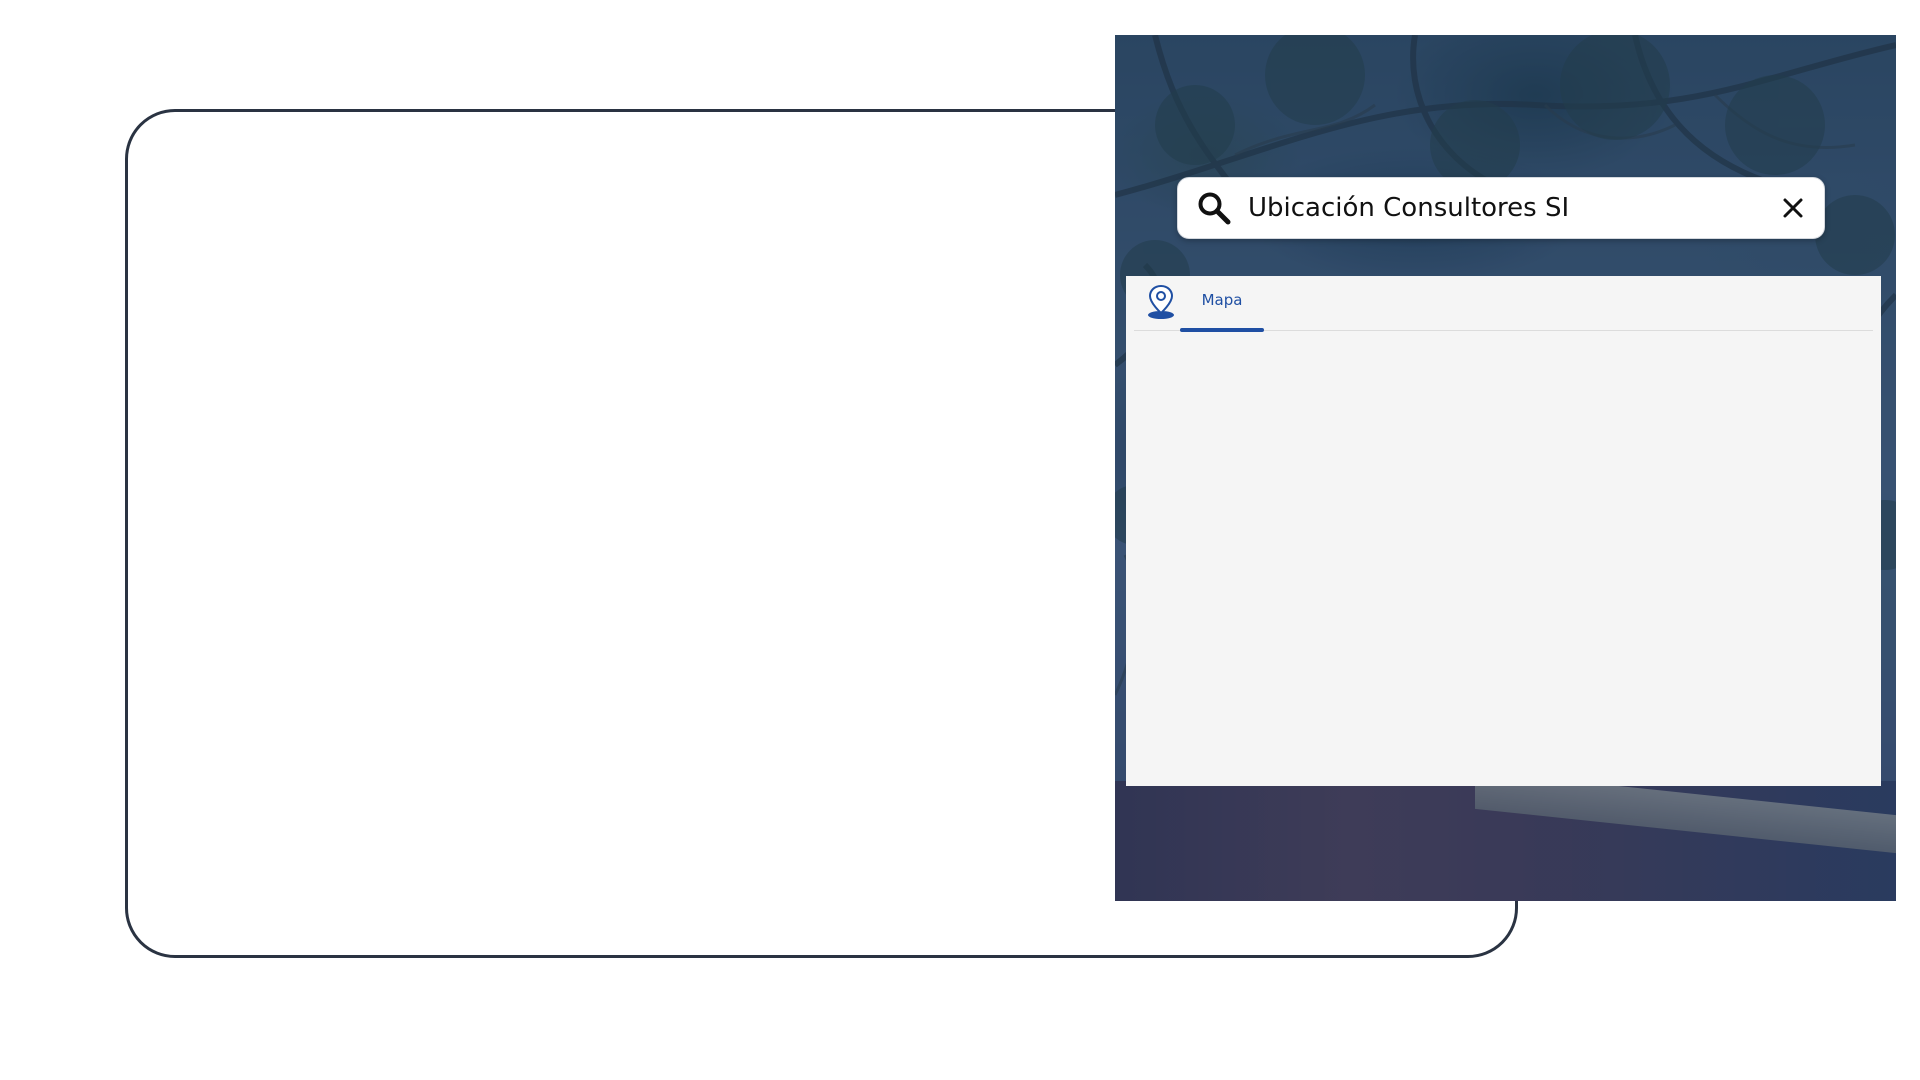  I want to click on search-input: Ubicación Consultores SI, so click(1513, 208).